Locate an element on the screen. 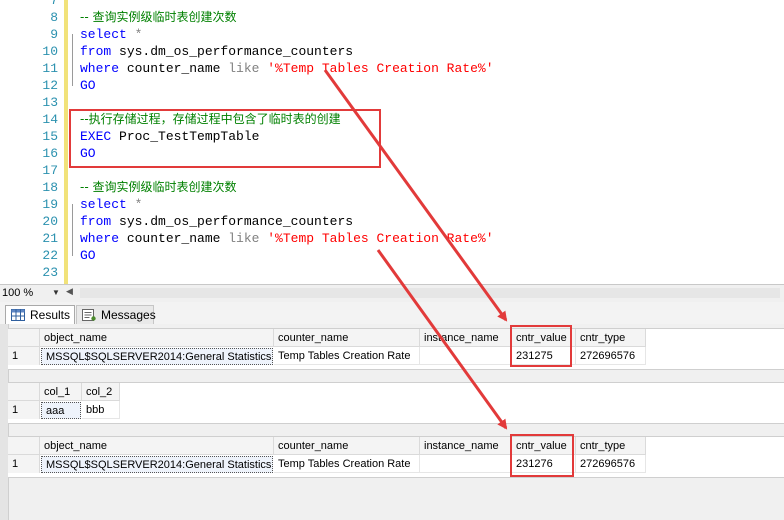  code-line: 9 select * is located at coordinates (392, 34).